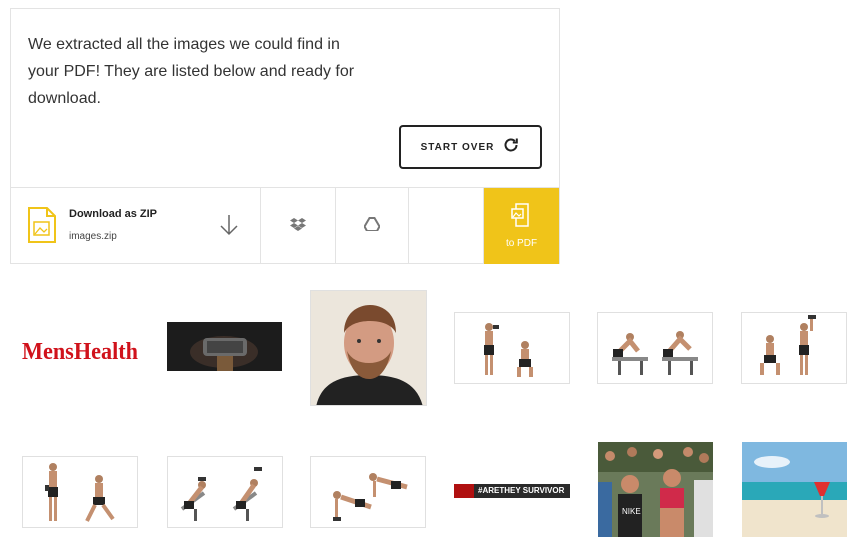 This screenshot has width=847, height=537. I want to click on download-bar: Download as ZIP images.zip to PDF, so click(285, 225).